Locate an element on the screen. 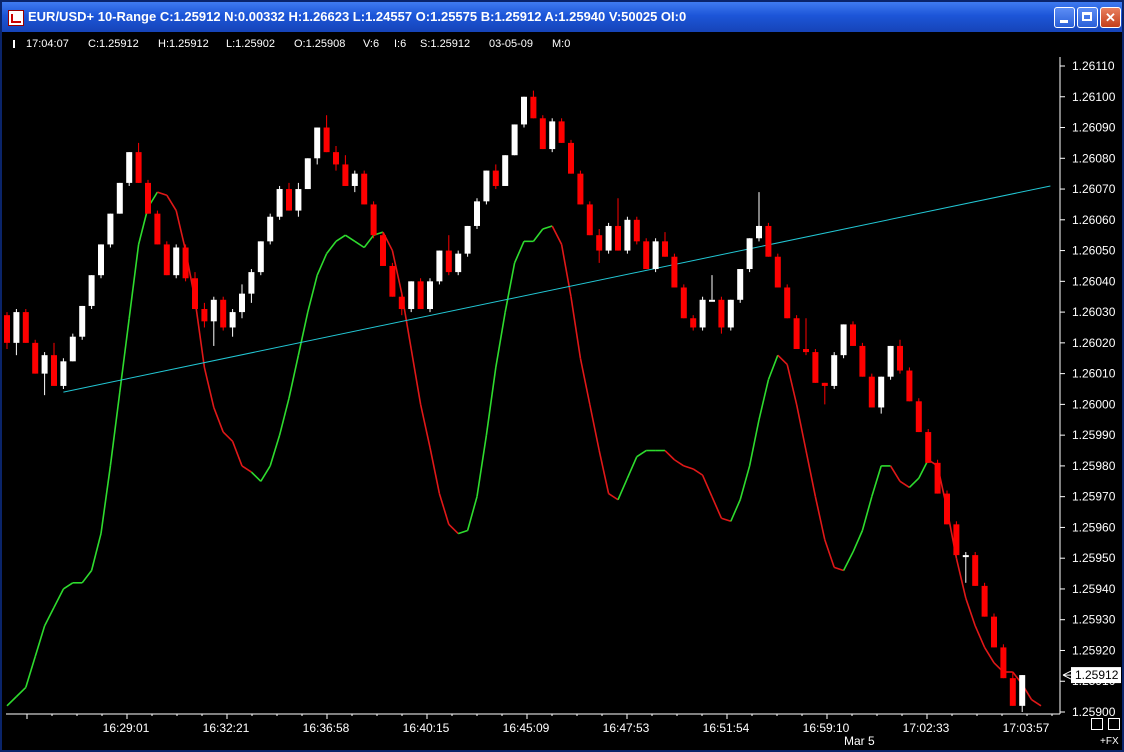  axis-scale-handle is located at coordinates (1097, 724).